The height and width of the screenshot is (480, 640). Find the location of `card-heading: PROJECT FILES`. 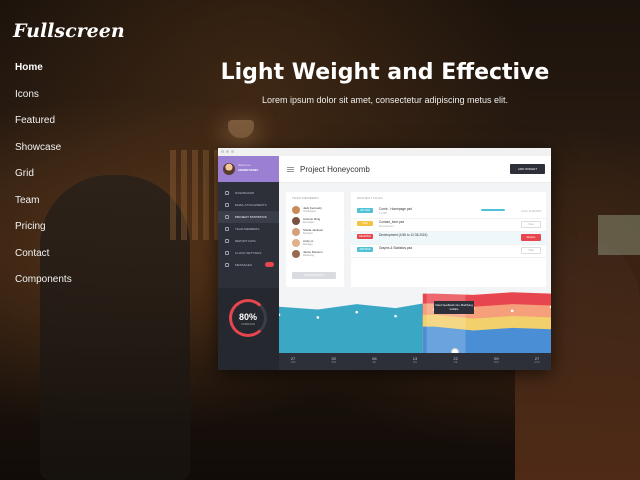

card-heading: PROJECT FILES is located at coordinates (370, 198).